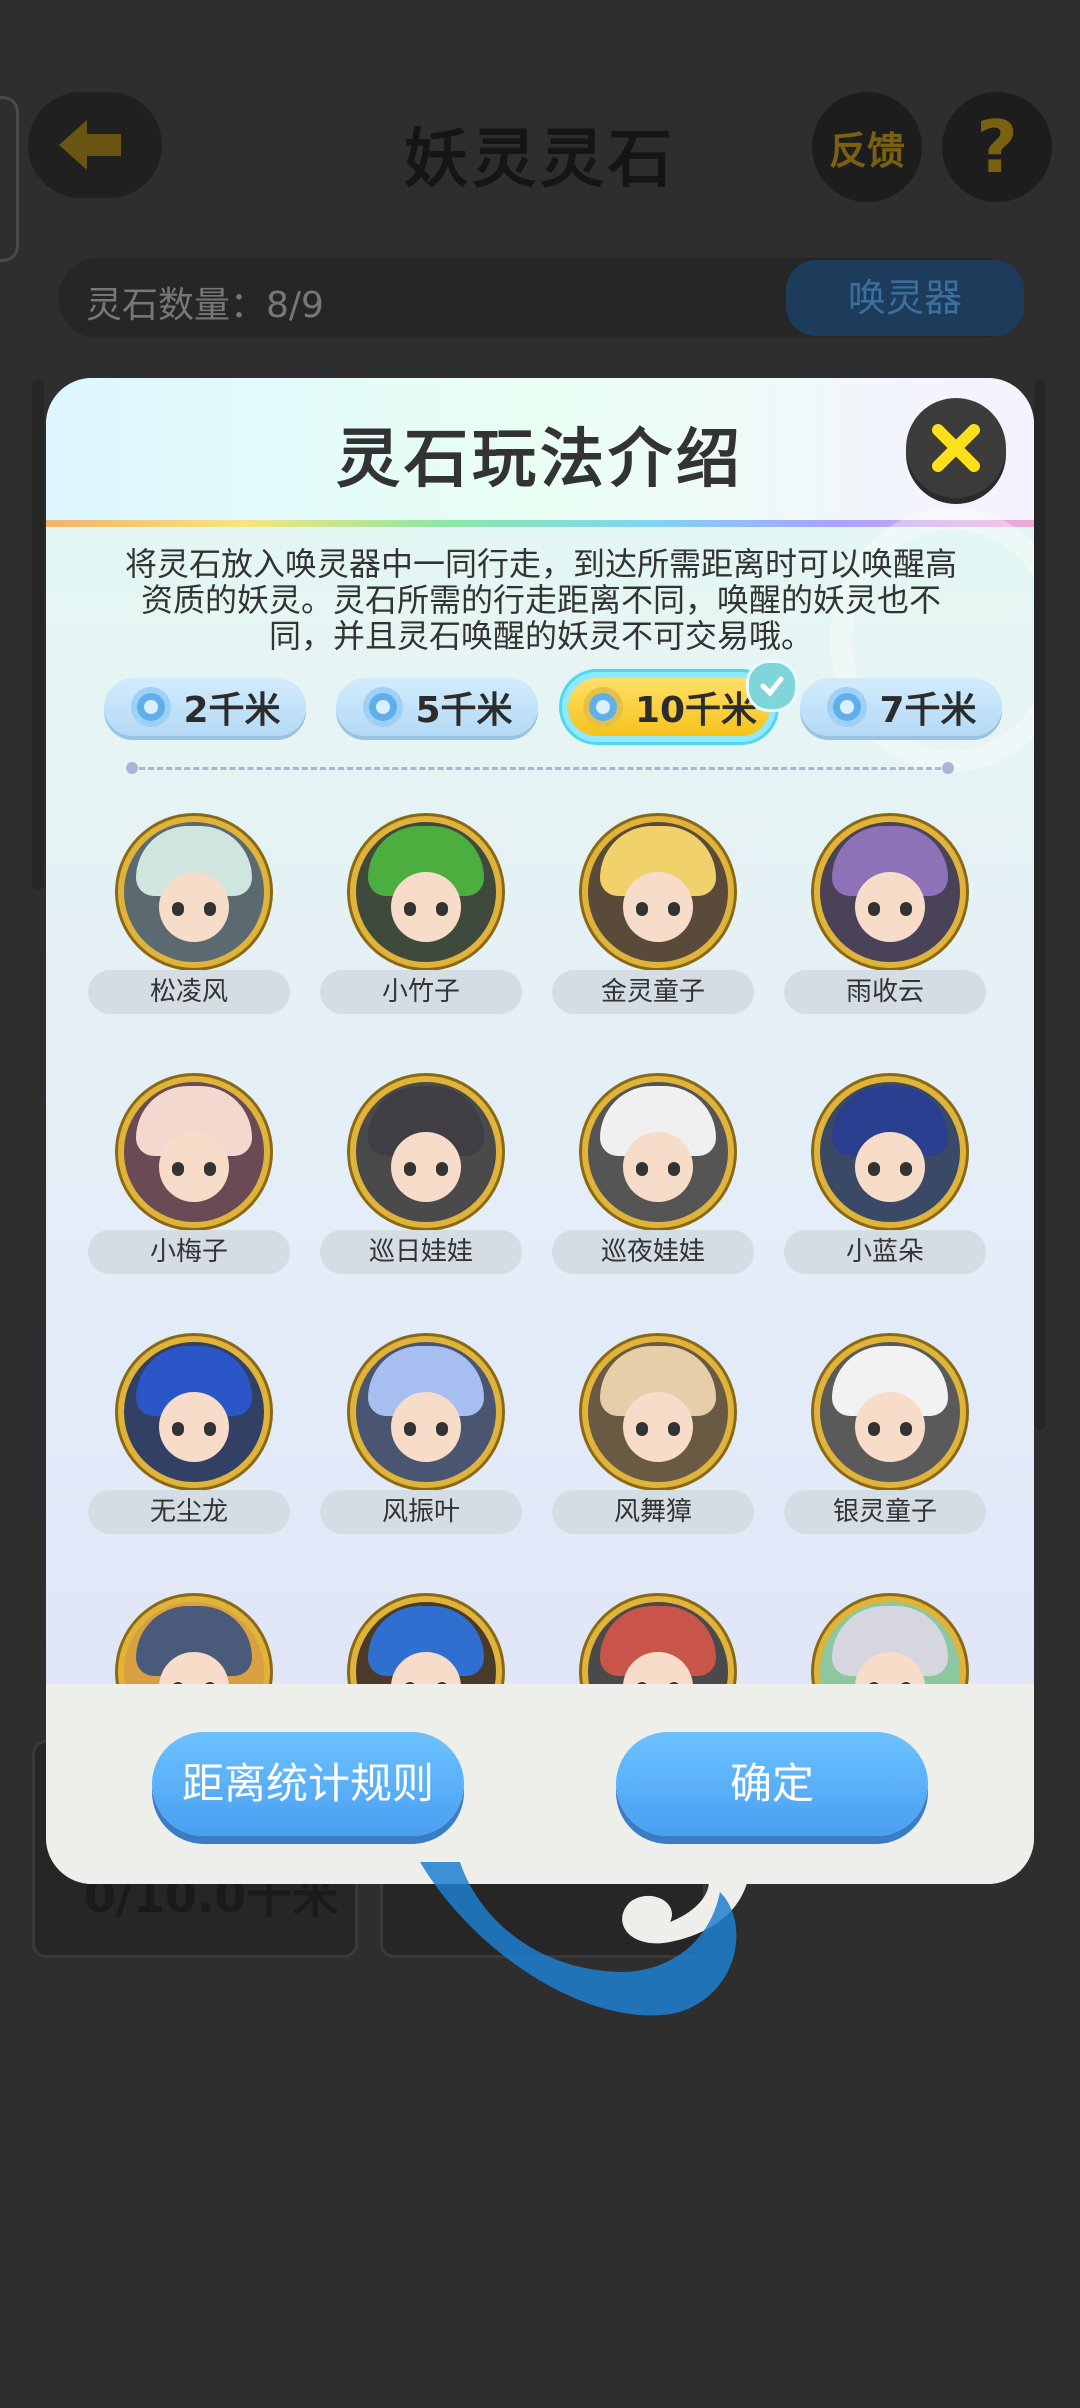 The width and height of the screenshot is (1080, 2408). I want to click on spirit-name: 雨收云, so click(885, 992).